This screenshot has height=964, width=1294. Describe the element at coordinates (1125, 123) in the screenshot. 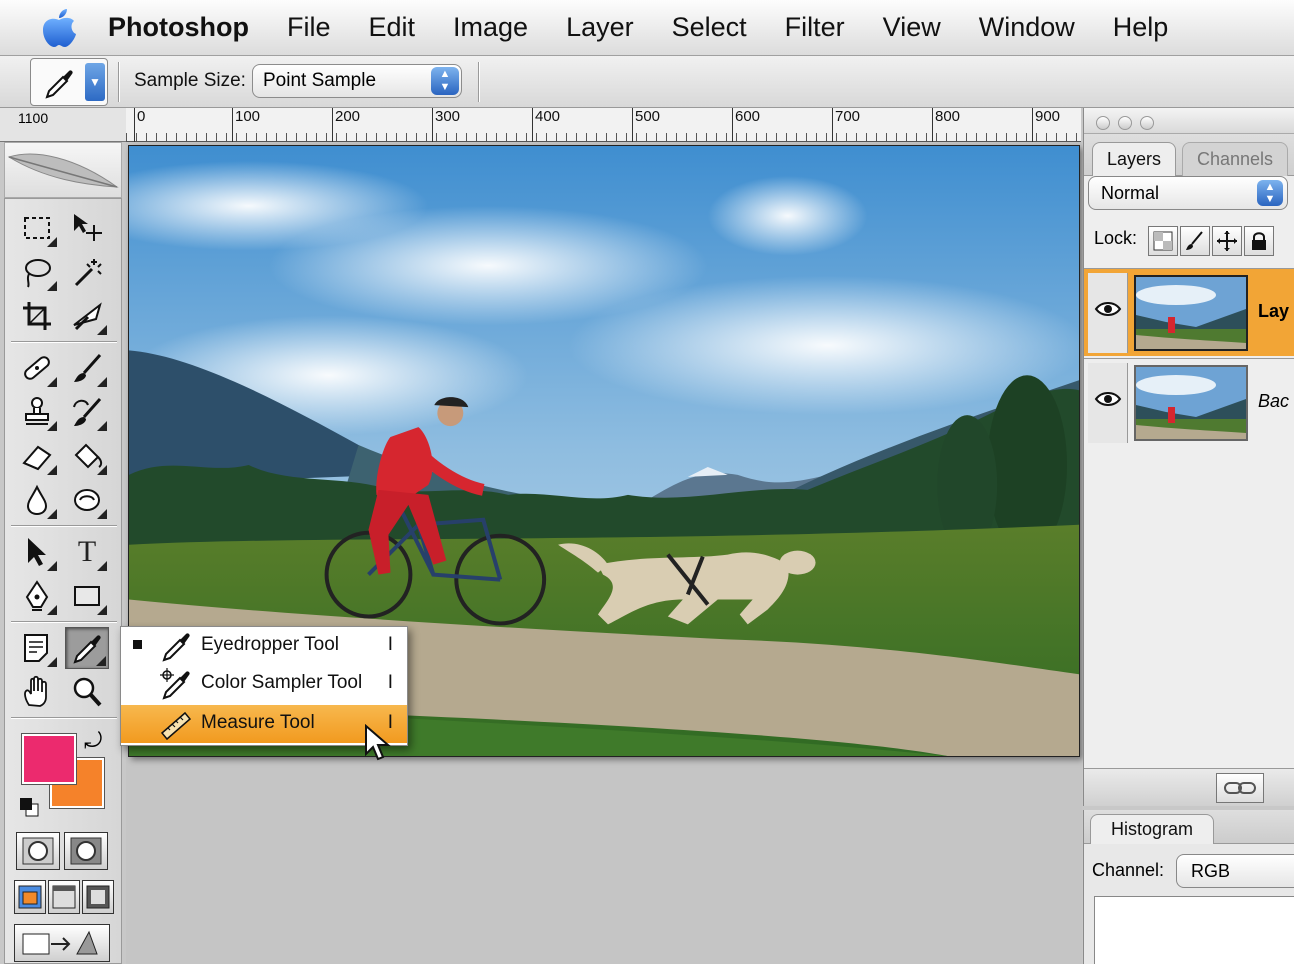

I see `minimize-icon` at that location.